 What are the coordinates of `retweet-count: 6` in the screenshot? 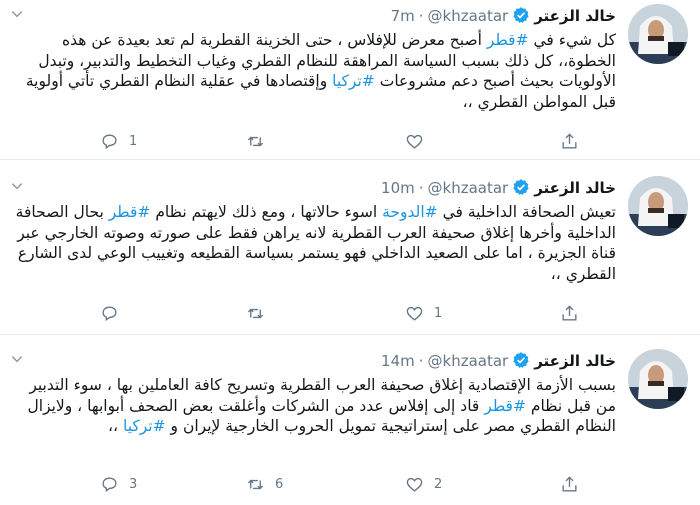 It's located at (279, 484).